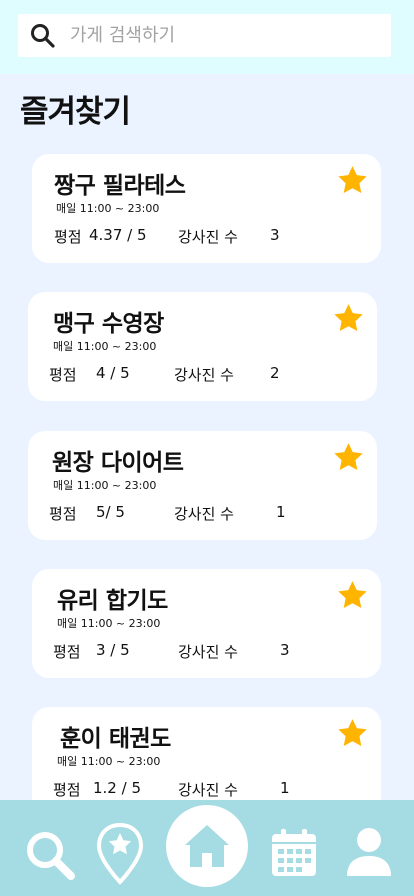 The height and width of the screenshot is (896, 414). Describe the element at coordinates (118, 235) in the screenshot. I see `rating-value: 4.37 / 5` at that location.